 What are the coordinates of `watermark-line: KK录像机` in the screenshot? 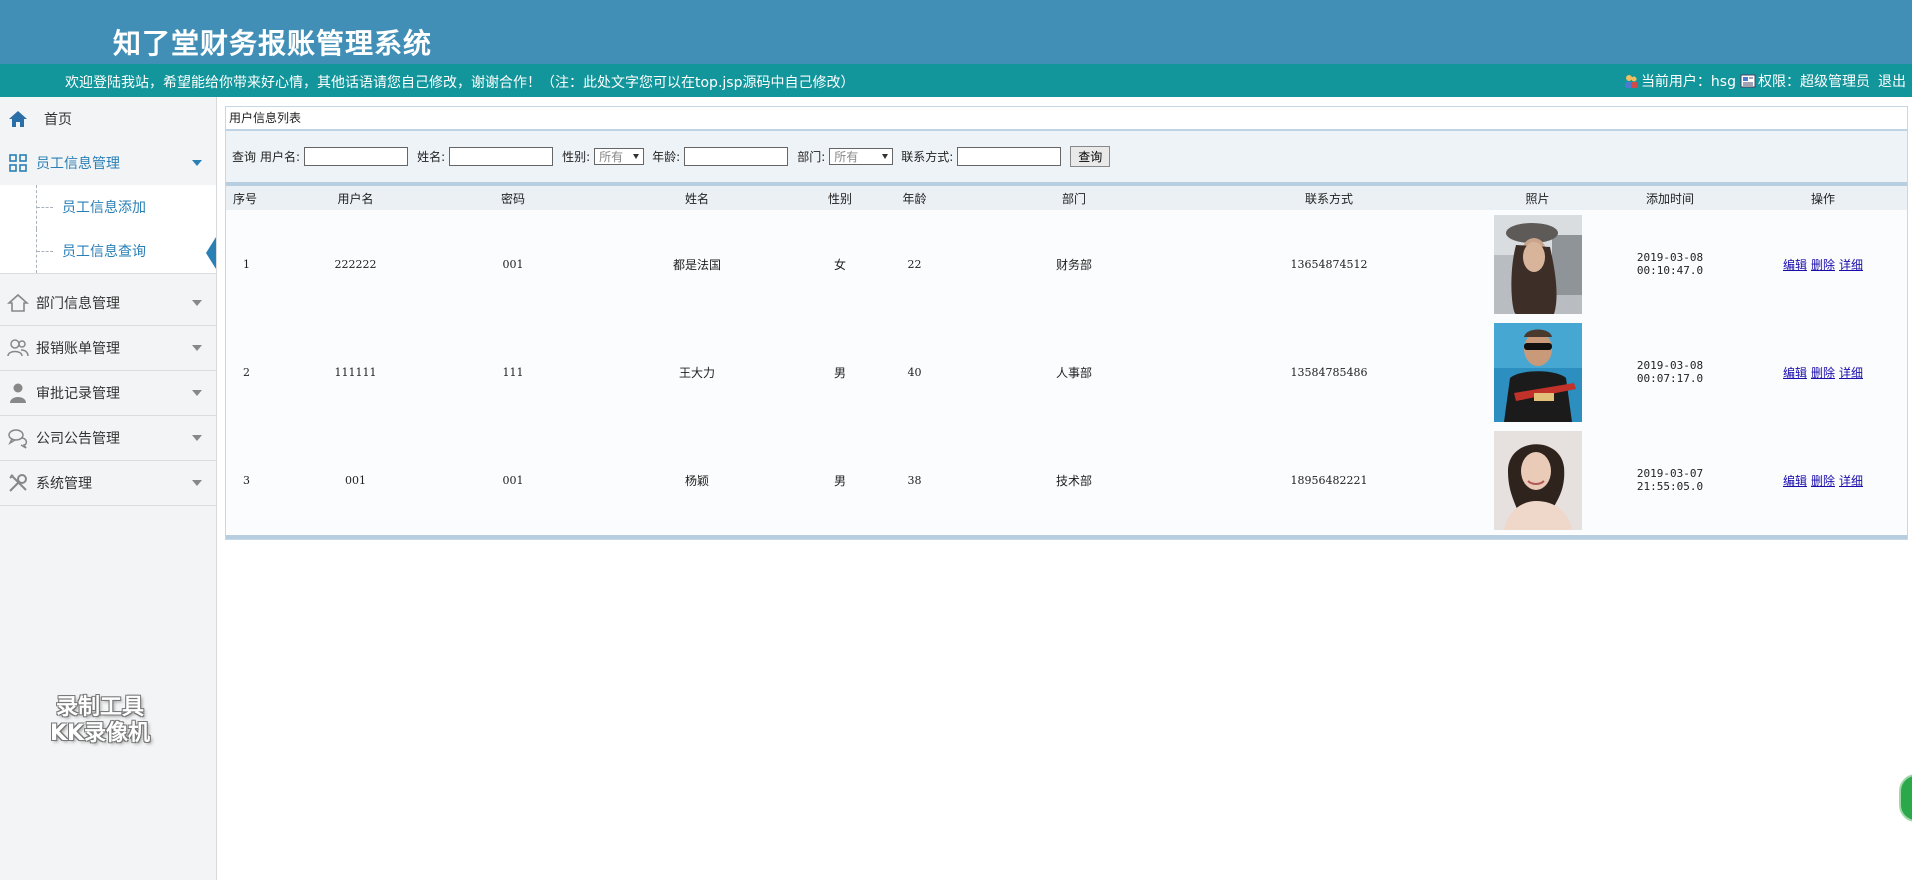 It's located at (100, 733).